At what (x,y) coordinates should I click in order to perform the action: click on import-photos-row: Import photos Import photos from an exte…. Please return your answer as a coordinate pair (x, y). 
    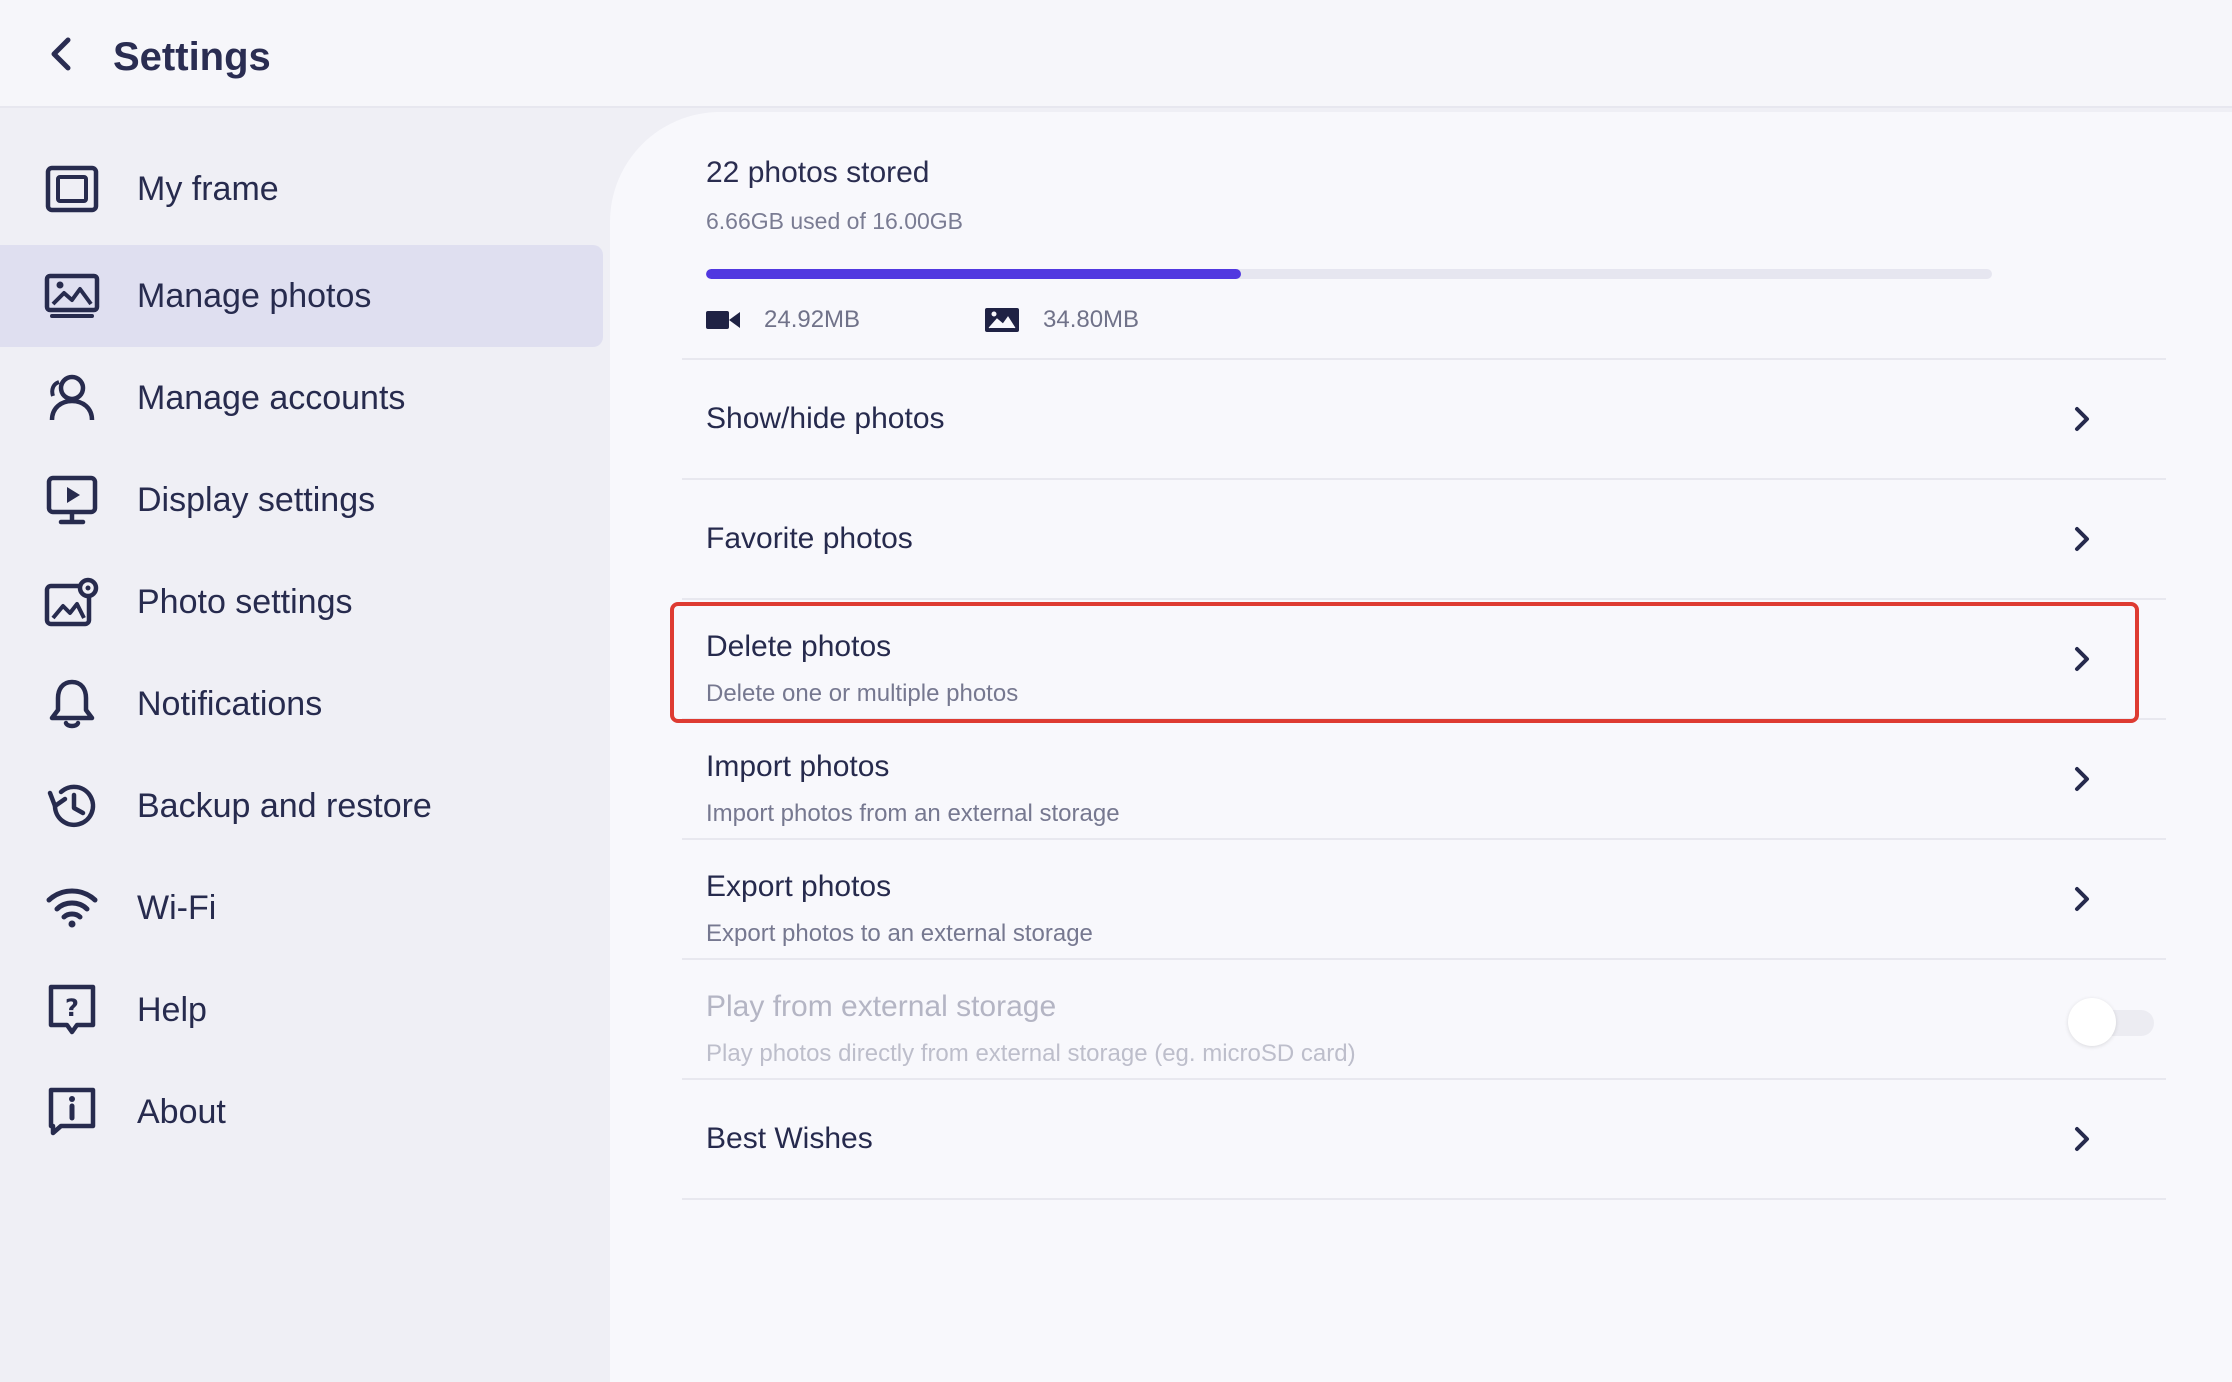
    Looking at the image, I should click on (1424, 779).